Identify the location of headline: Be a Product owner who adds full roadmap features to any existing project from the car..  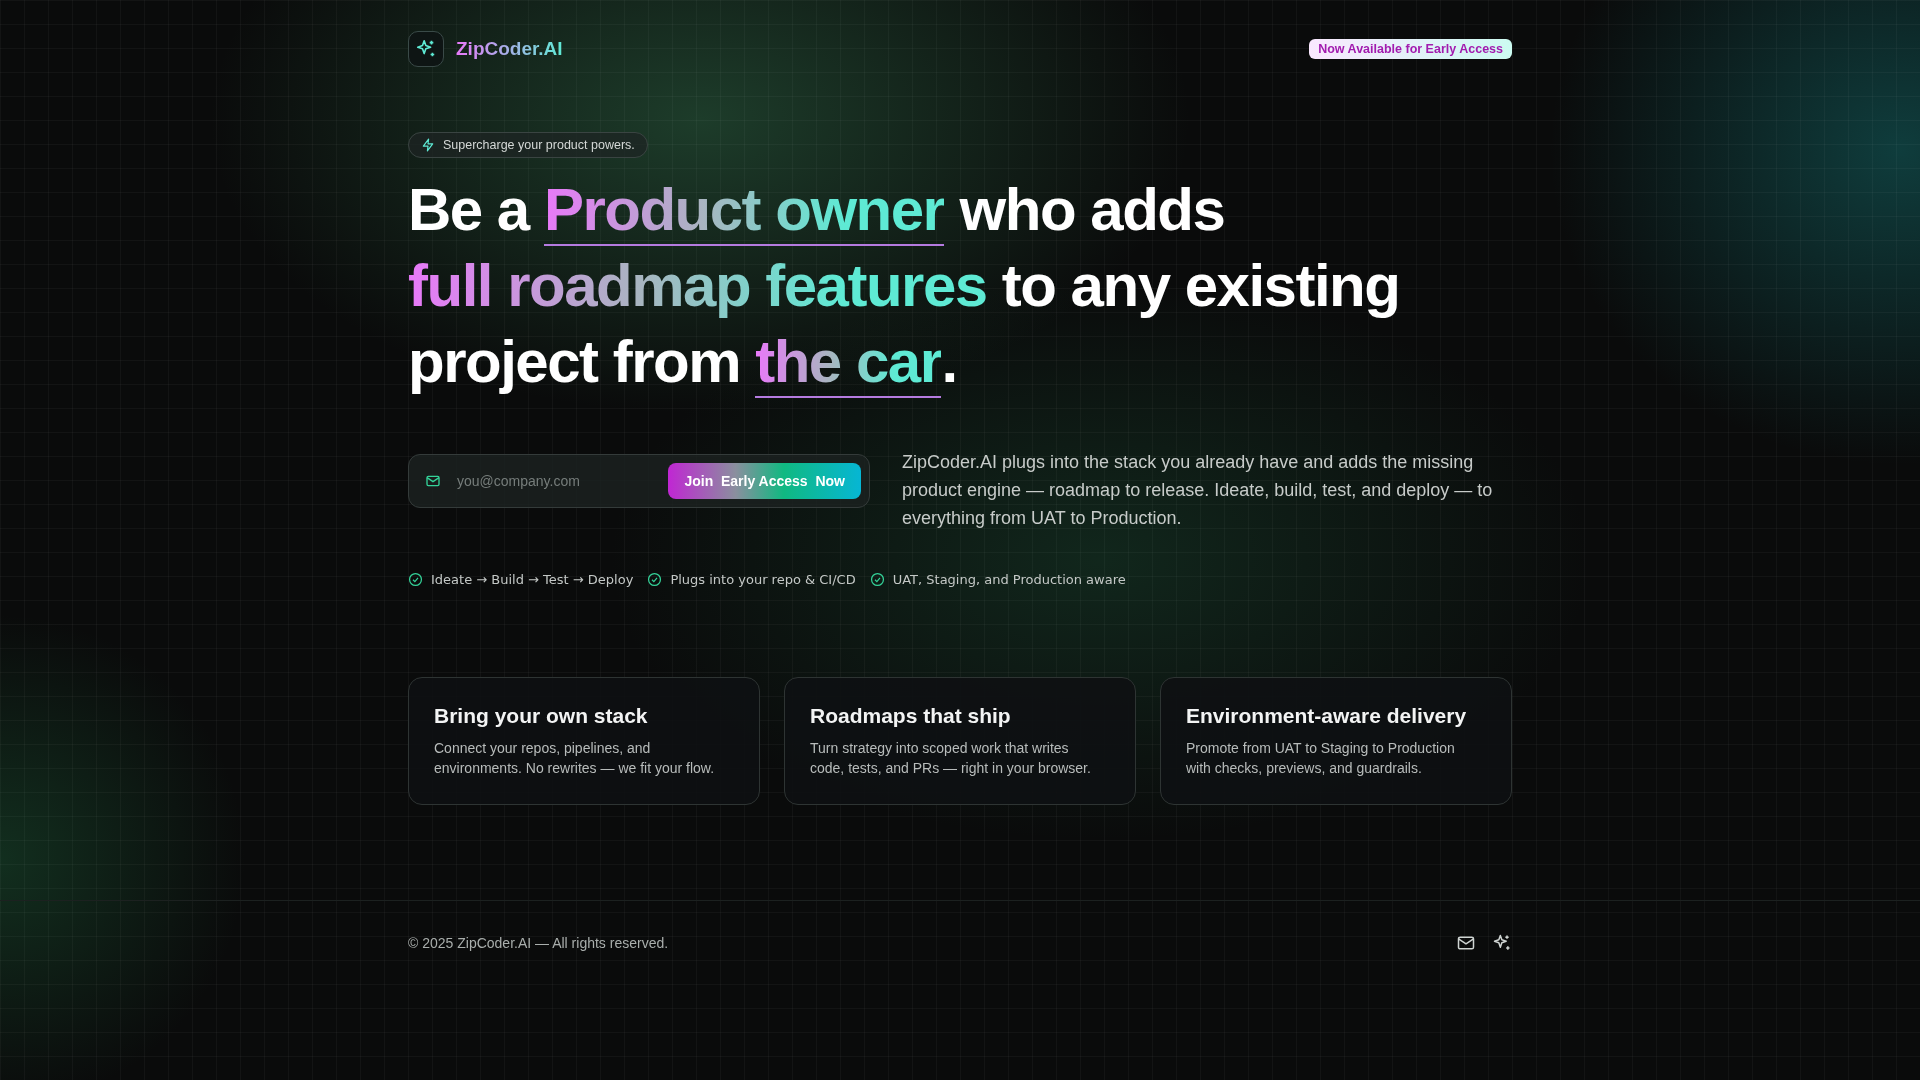
(960, 286).